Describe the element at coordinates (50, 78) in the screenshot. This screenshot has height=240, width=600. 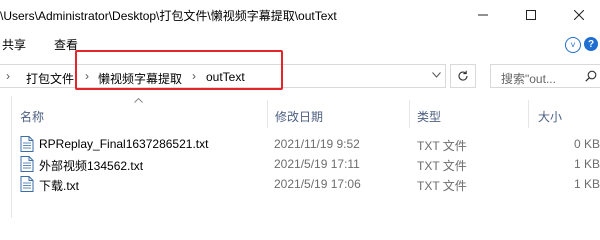
I see `breadcrumb-item-pack-files: 打包文件` at that location.